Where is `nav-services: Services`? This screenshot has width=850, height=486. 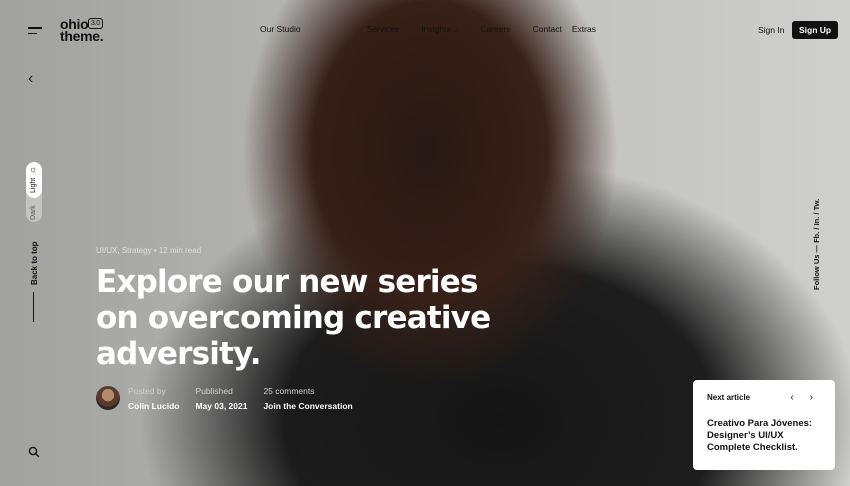
nav-services: Services is located at coordinates (383, 29).